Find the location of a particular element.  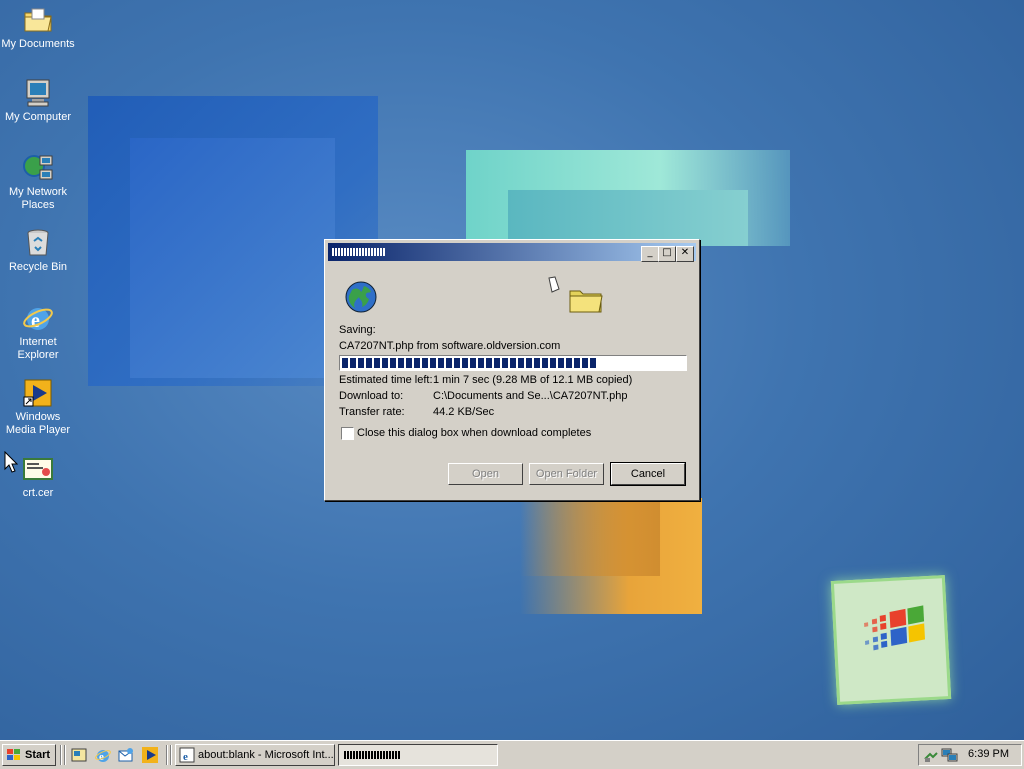

transfer-rate-value: 44.2 KB/Sec is located at coordinates (464, 412).